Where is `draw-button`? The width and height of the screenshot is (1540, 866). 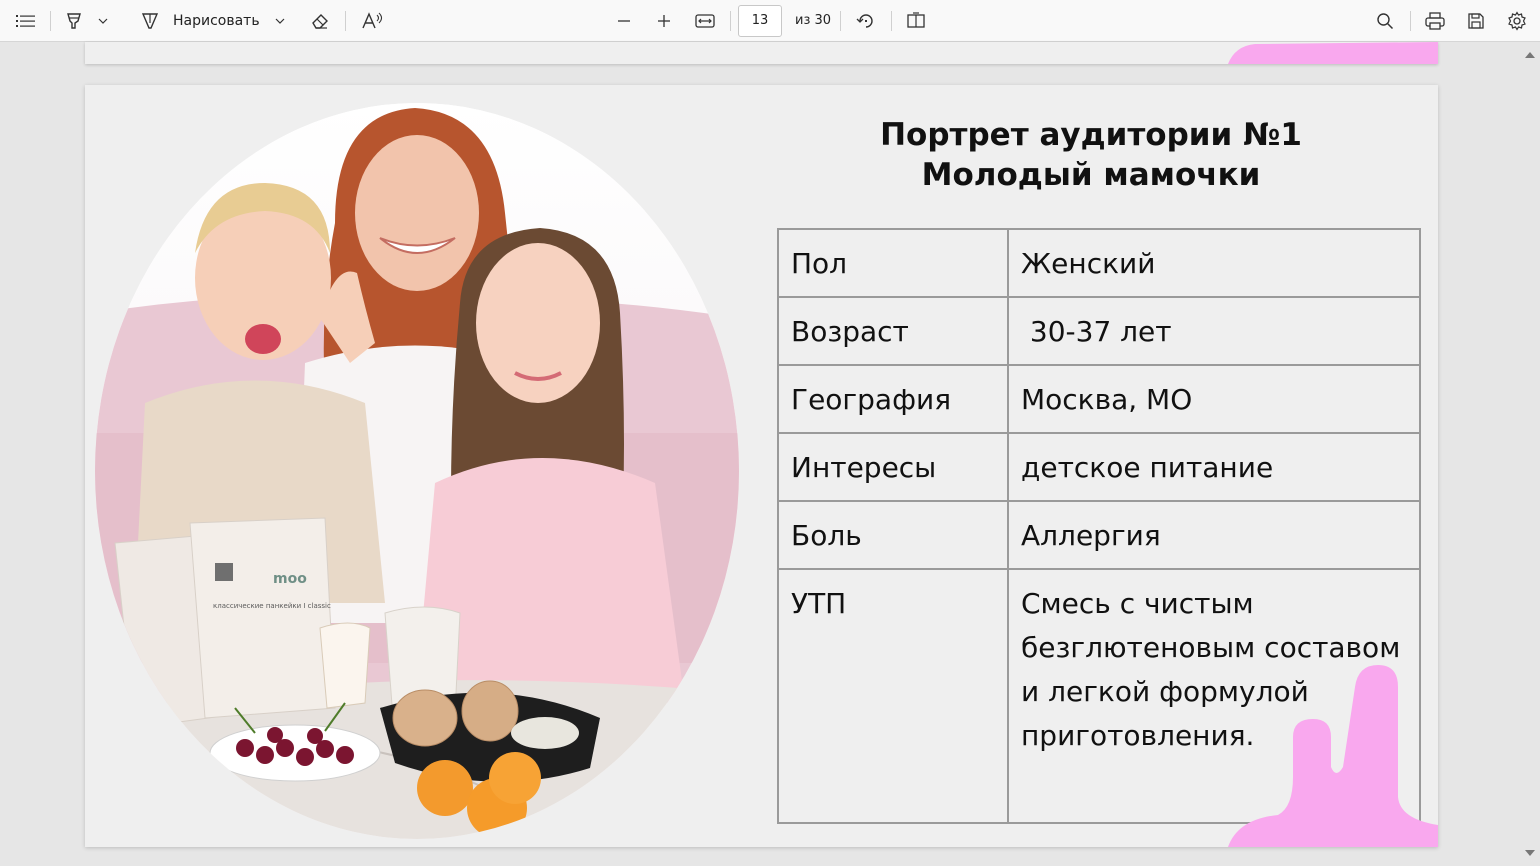
draw-button is located at coordinates (150, 21).